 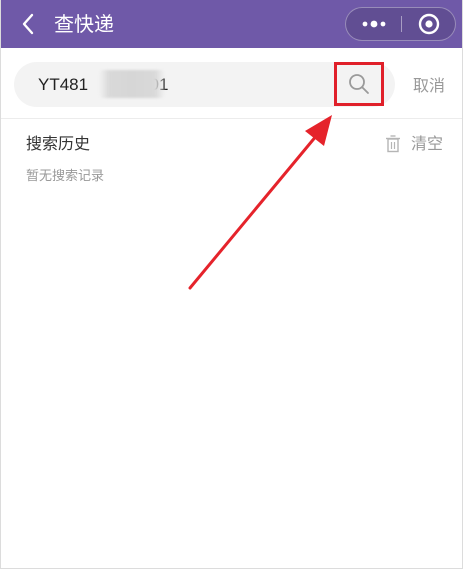 I want to click on clear-history-button: 清空, so click(x=414, y=144).